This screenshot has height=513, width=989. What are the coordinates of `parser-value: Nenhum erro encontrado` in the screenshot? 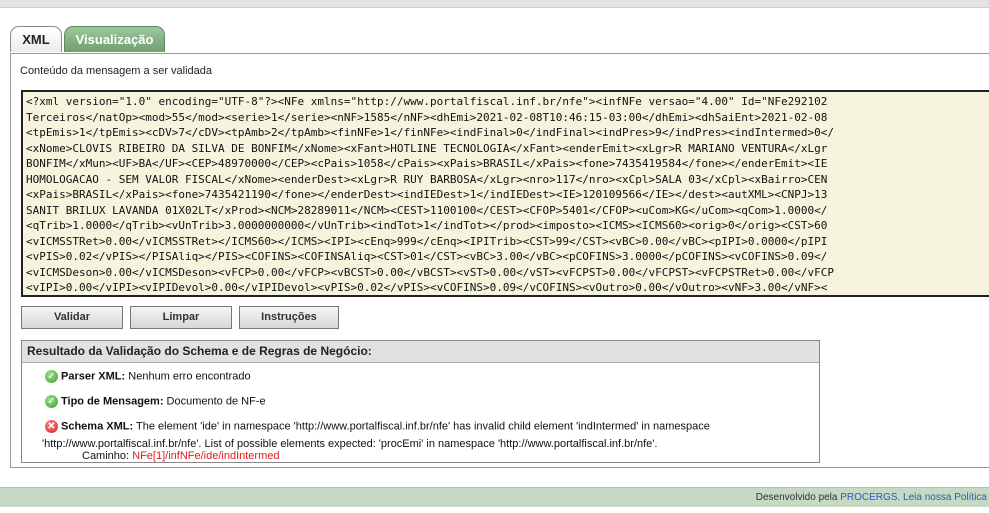 It's located at (189, 376).